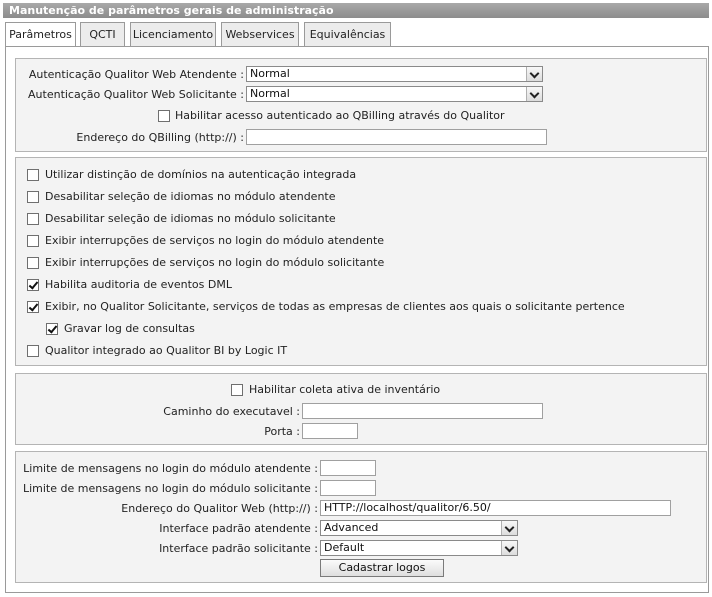  Describe the element at coordinates (419, 548) in the screenshot. I see `iface-solicitante-select: Default` at that location.